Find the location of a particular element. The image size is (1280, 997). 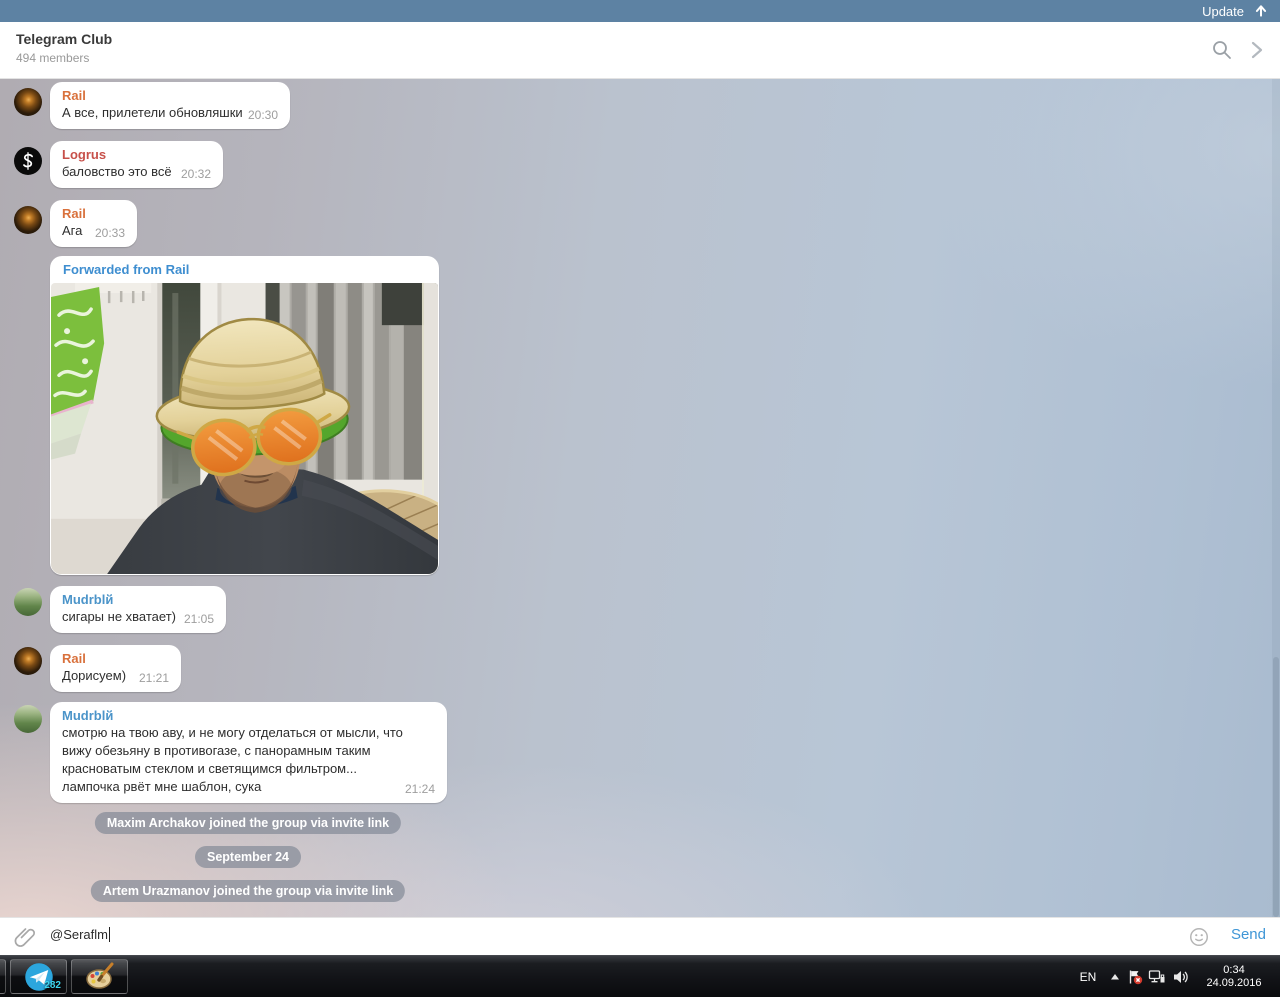

chat-members-count: 494 members is located at coordinates (53, 58).